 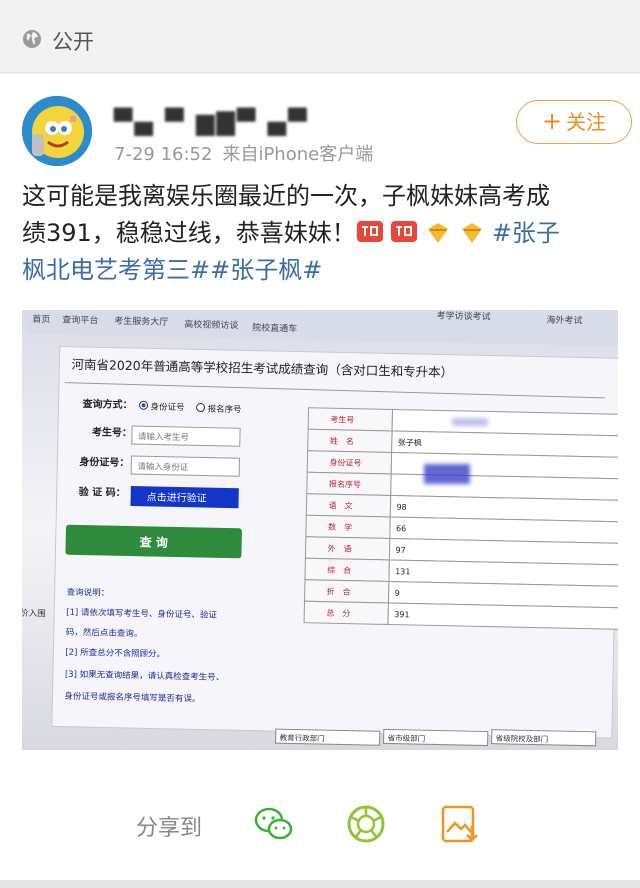 I want to click on photo-result-label: 身份证号, so click(x=345, y=462).